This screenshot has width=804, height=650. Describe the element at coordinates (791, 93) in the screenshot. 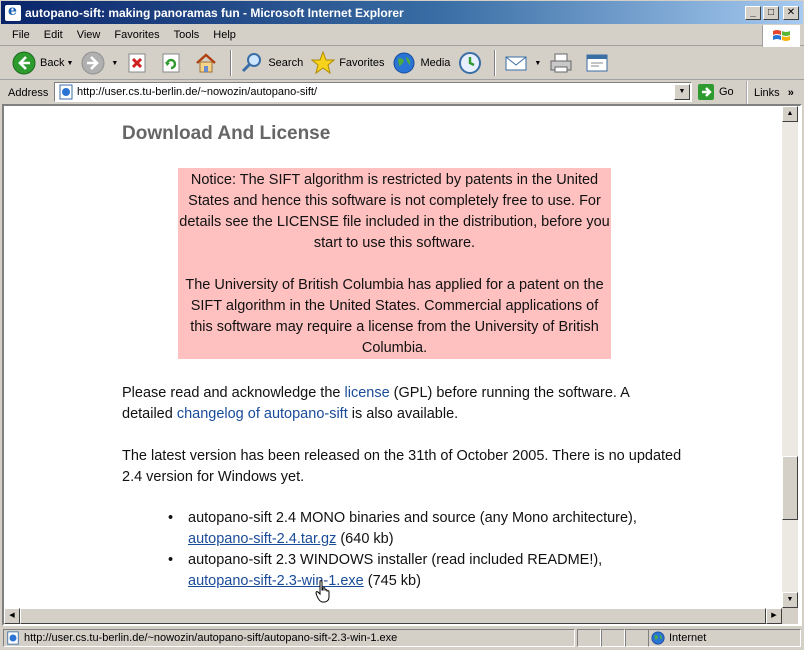

I see `chevron-right-icon: »` at that location.